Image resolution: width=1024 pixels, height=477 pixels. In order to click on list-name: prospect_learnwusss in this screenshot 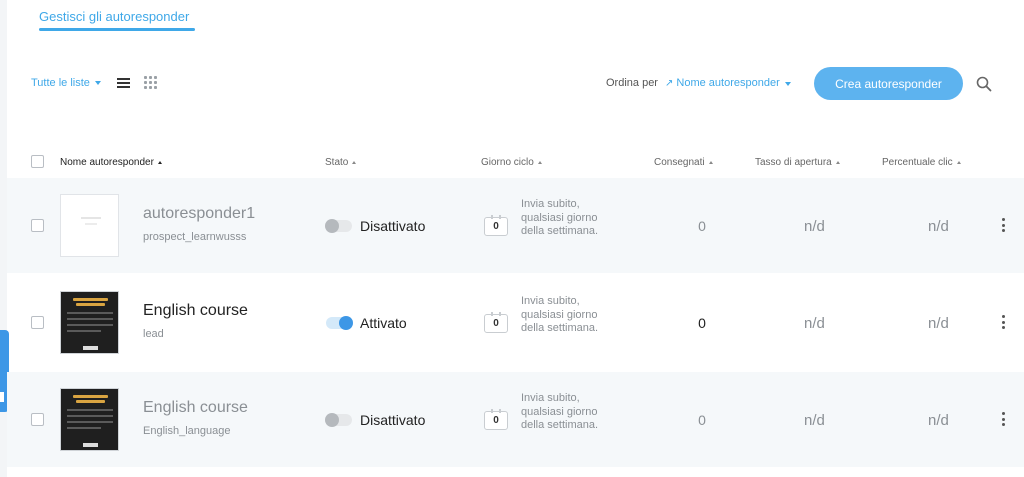, I will do `click(195, 237)`.